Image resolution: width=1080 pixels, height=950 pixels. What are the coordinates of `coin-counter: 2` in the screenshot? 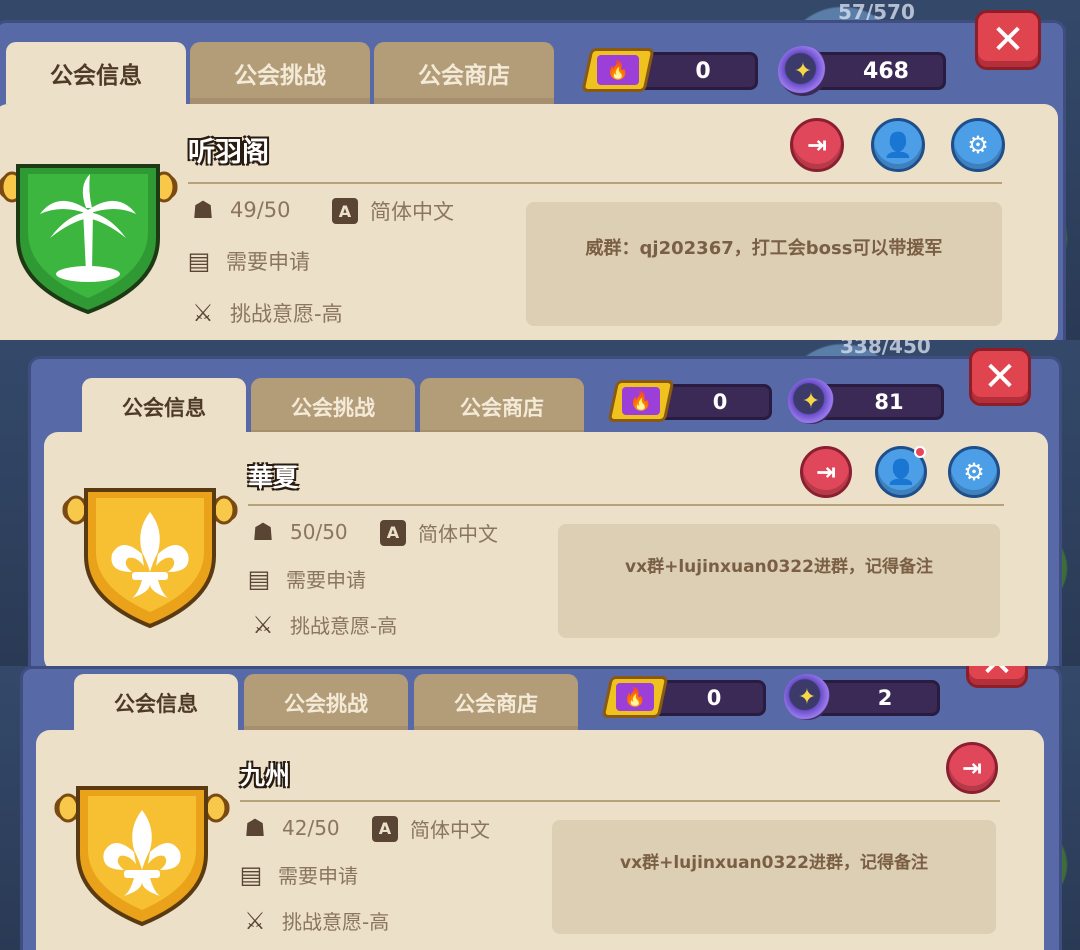 It's located at (877, 698).